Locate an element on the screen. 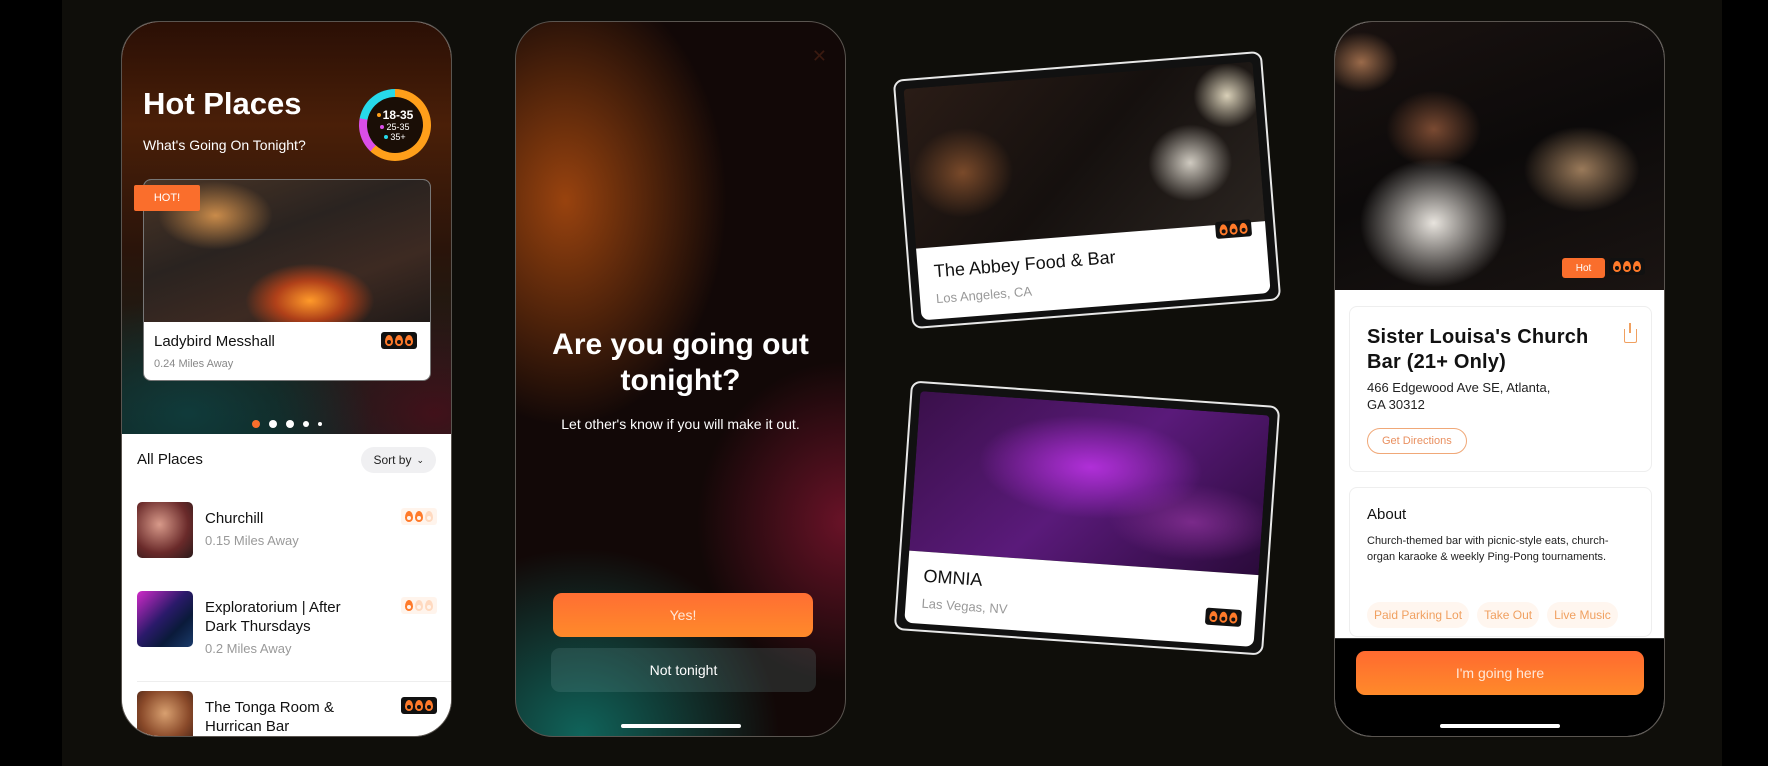 This screenshot has height=766, width=1768. amenity-tags: Paid Parking Lot Take Out Live Music is located at coordinates (1492, 615).